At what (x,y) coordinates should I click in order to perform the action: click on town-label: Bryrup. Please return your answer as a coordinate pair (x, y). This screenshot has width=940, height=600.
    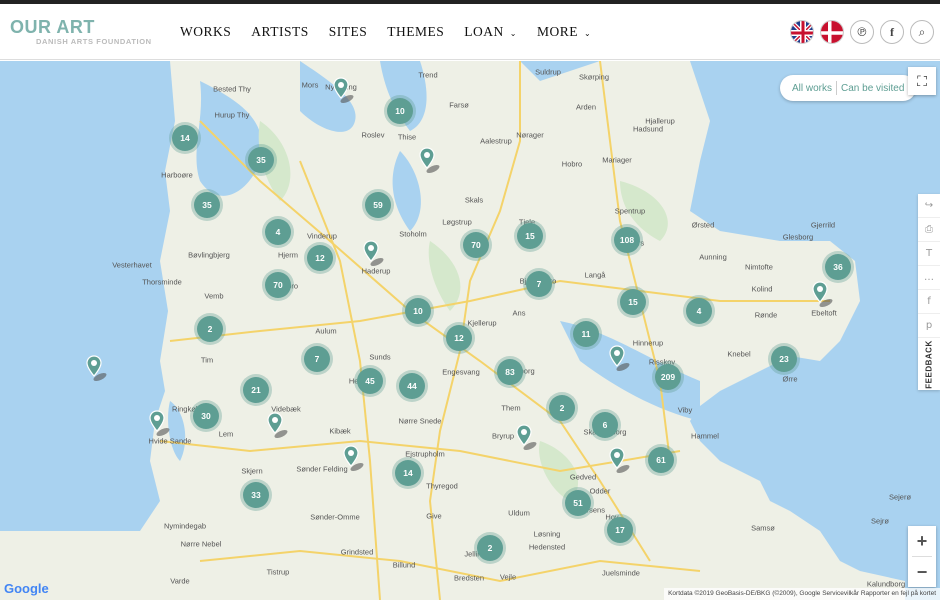
    Looking at the image, I should click on (503, 436).